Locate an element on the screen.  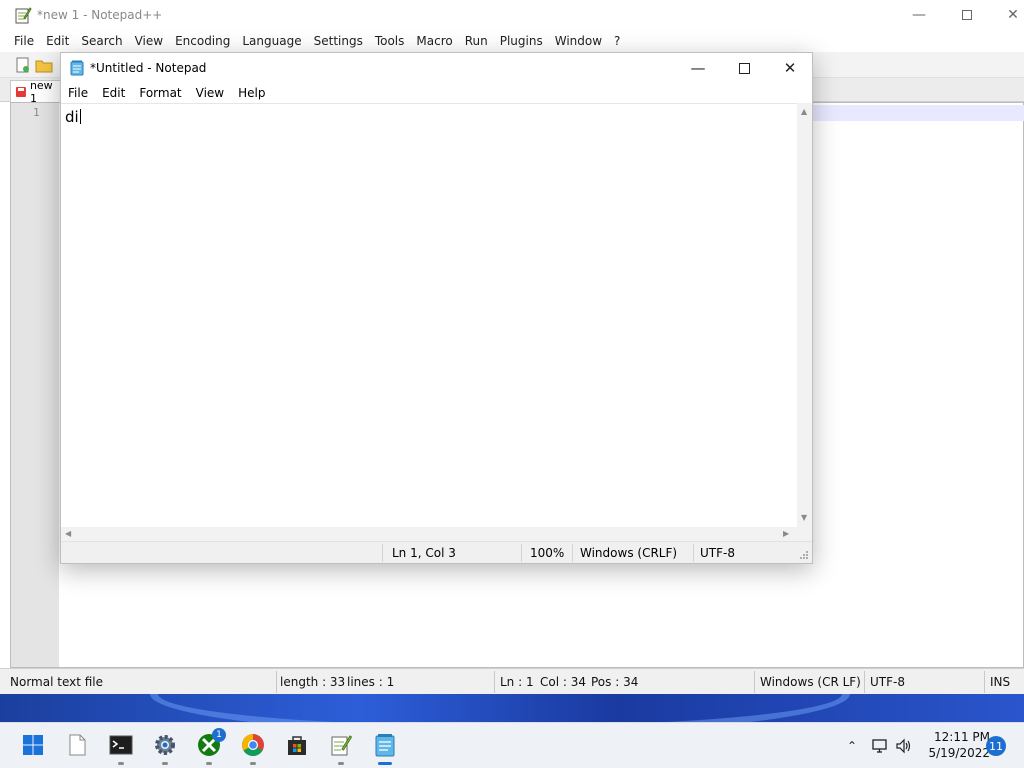
npp-menu-window: Window is located at coordinates (578, 41).